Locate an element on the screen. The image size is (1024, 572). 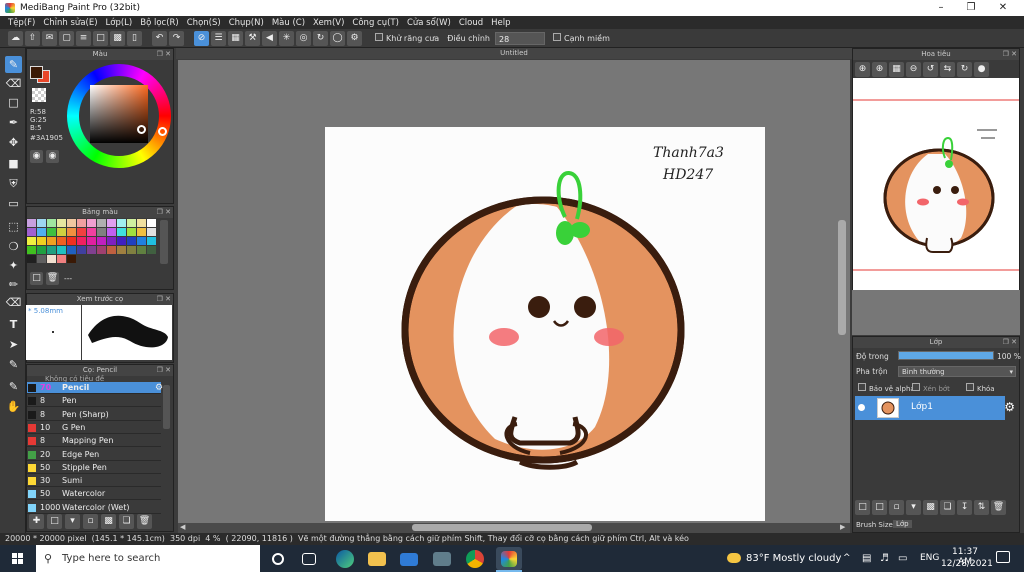
notification-icon is located at coordinates (1003, 557).